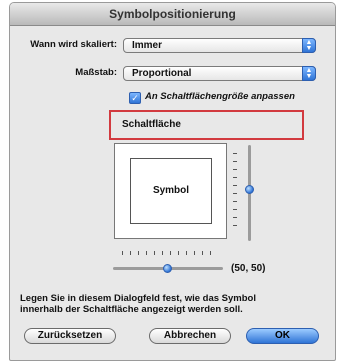 This screenshot has height=363, width=345. I want to click on dialog-title: Symbolpositionierung, so click(172, 14).